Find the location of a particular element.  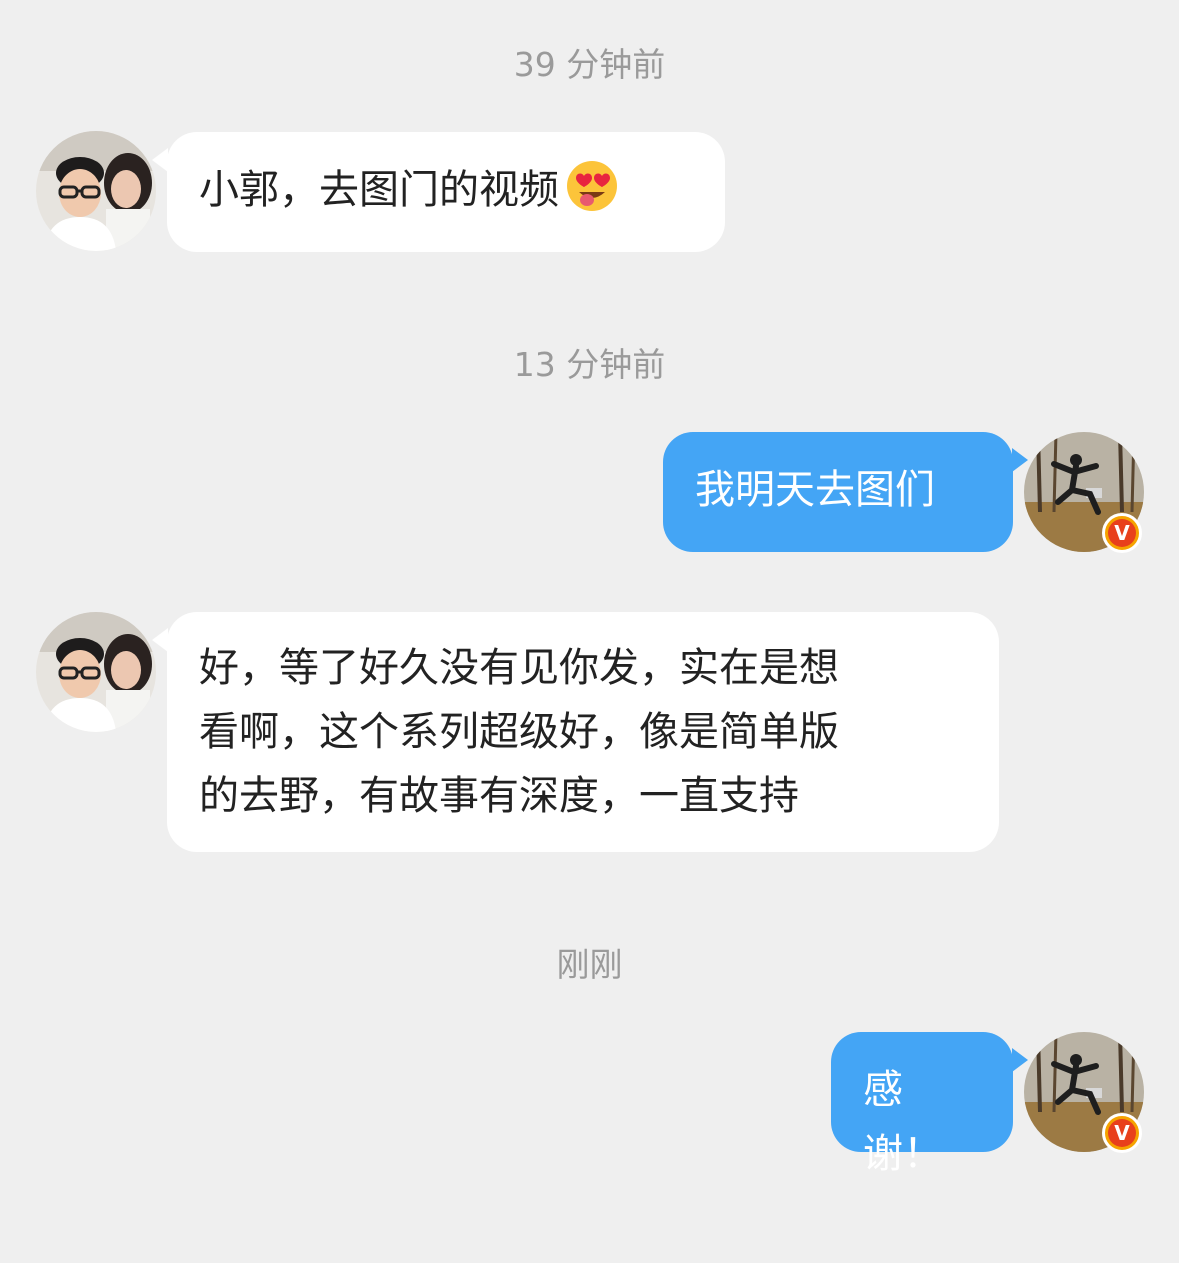

message-bubble-incoming: 小郭，去图门的视频 is located at coordinates (446, 192).